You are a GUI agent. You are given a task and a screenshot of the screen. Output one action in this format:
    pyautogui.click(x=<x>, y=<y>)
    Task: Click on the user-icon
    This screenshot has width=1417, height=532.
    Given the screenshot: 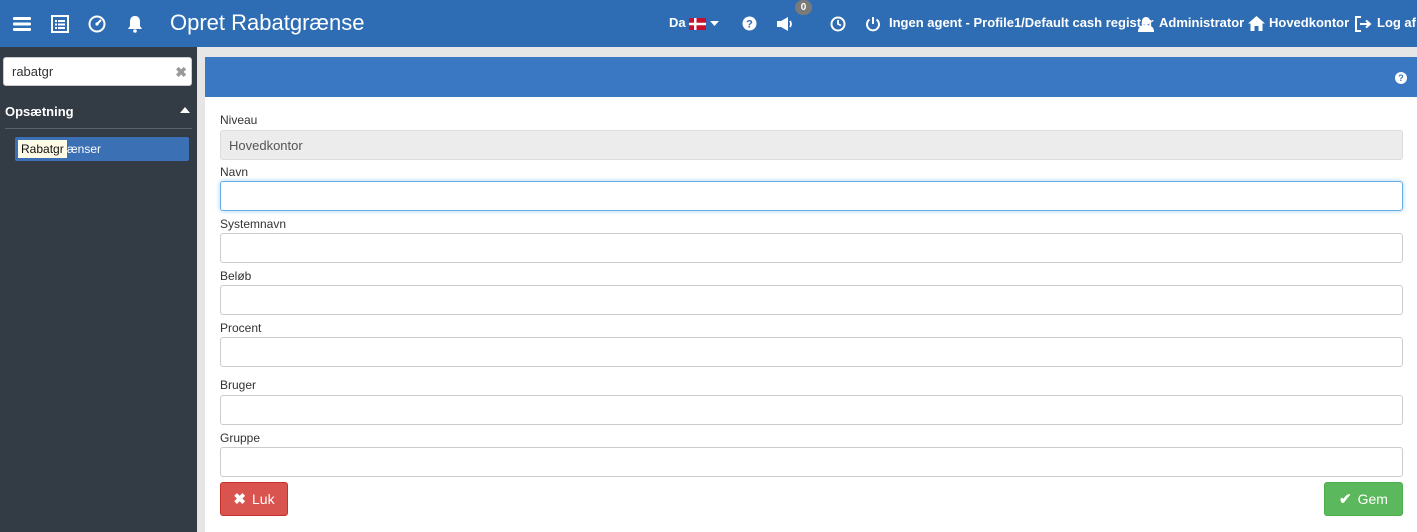 What is the action you would take?
    pyautogui.click(x=1146, y=23)
    